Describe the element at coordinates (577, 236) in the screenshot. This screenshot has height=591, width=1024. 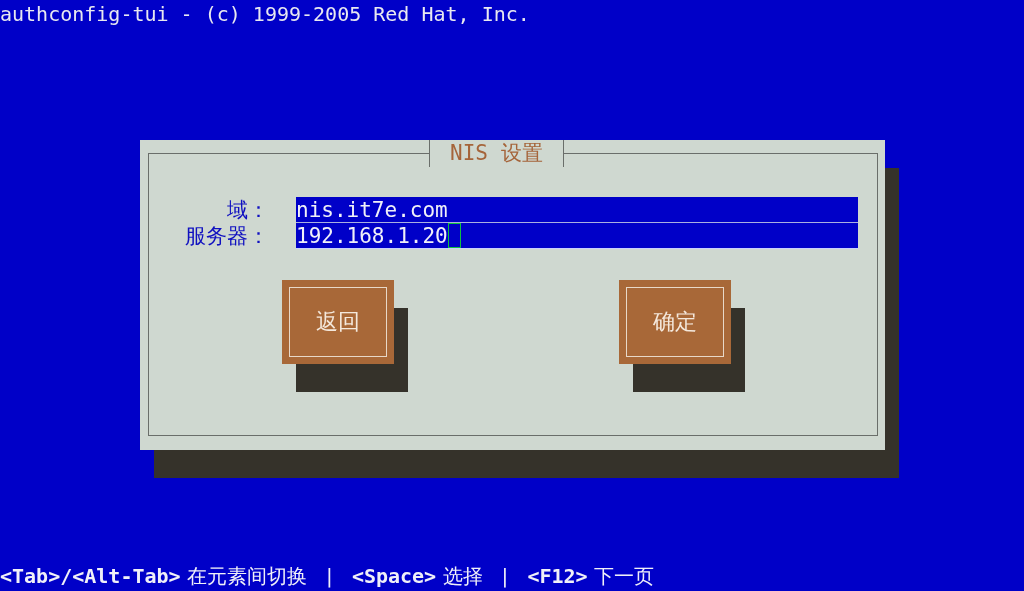
I see `input-field: 192.168.1.20` at that location.